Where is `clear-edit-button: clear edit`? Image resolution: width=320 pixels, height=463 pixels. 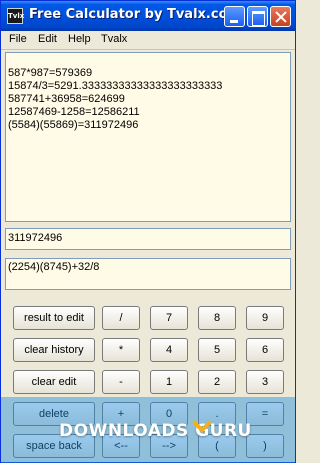 clear-edit-button: clear edit is located at coordinates (54, 382).